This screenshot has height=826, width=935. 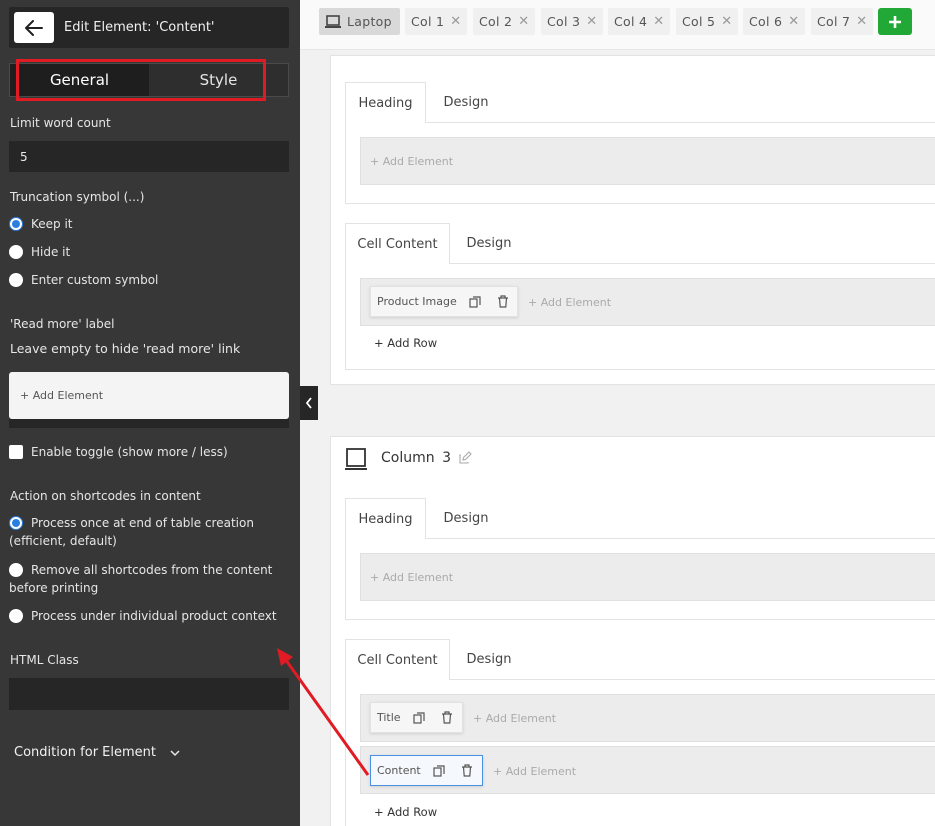 I want to click on shortcodes-label: Action on shortcodes in content, so click(x=105, y=496).